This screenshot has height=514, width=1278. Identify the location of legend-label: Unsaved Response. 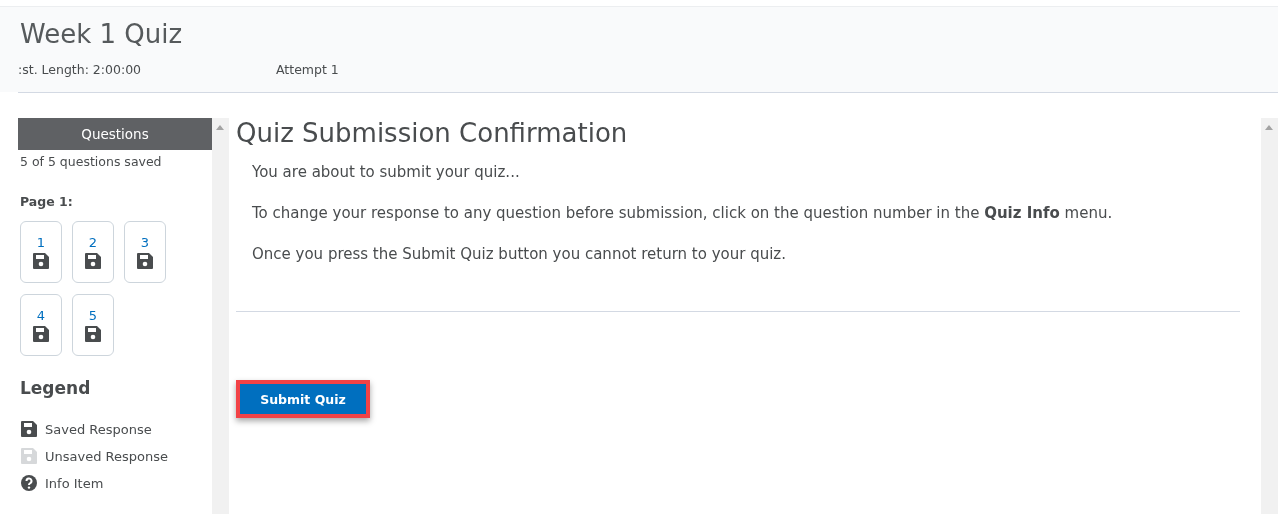
(106, 456).